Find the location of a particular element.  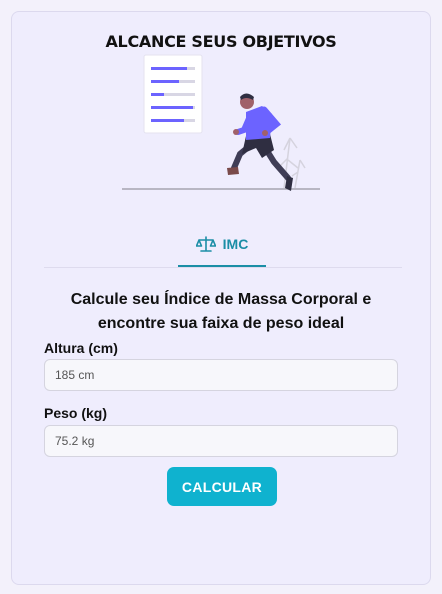

tab-imc: IMC is located at coordinates (222, 244).